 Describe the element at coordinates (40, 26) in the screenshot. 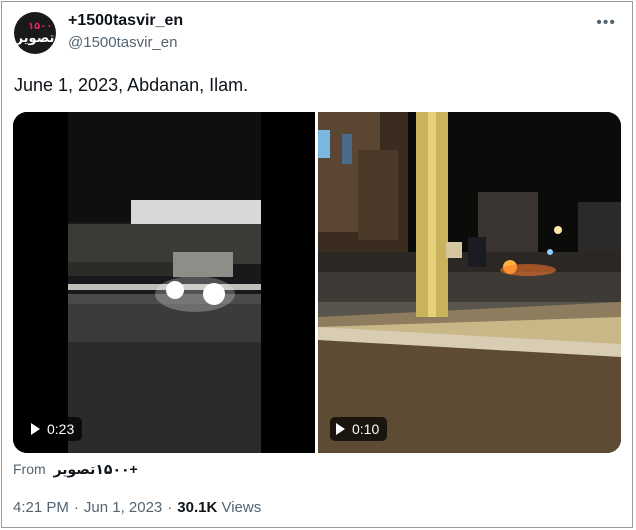

I see `avatar-mark: ۱۵۰۰` at that location.